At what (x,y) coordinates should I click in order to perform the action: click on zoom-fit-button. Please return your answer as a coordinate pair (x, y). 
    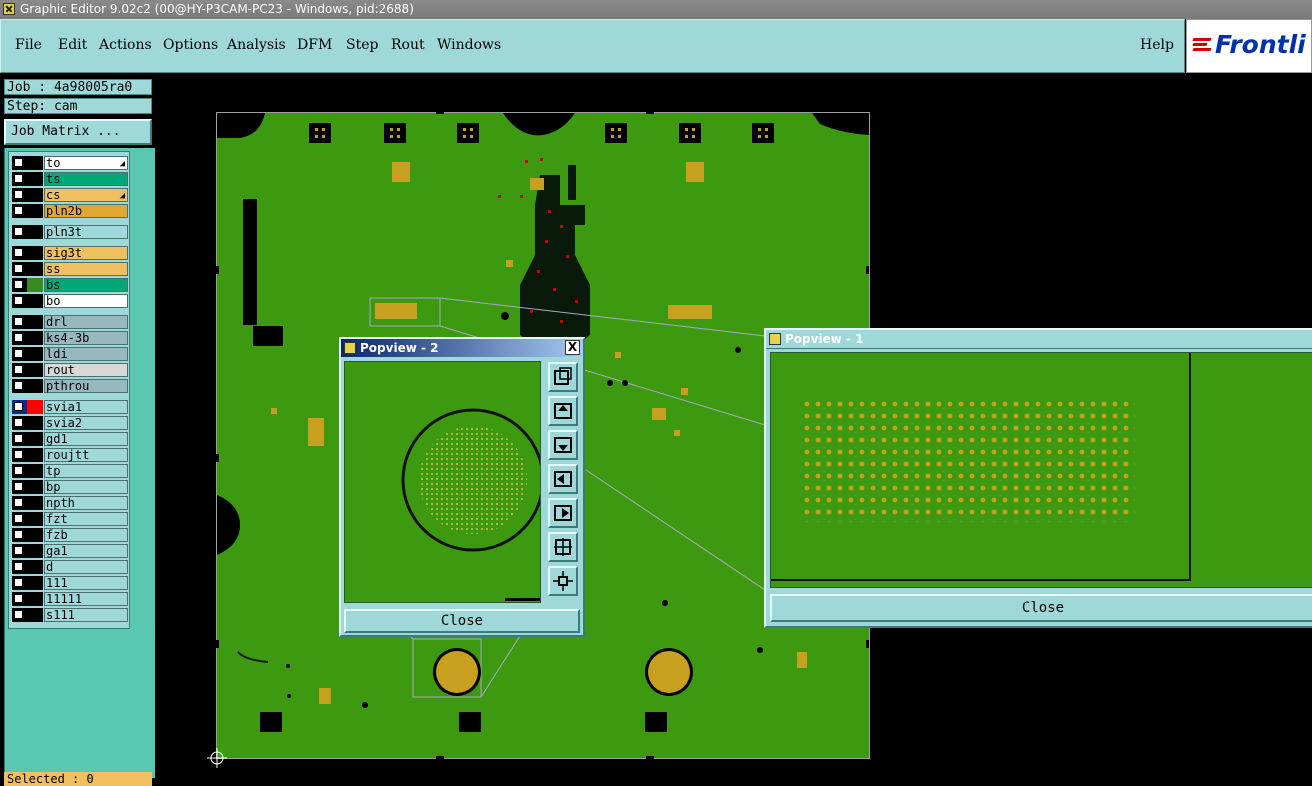
    Looking at the image, I should click on (563, 377).